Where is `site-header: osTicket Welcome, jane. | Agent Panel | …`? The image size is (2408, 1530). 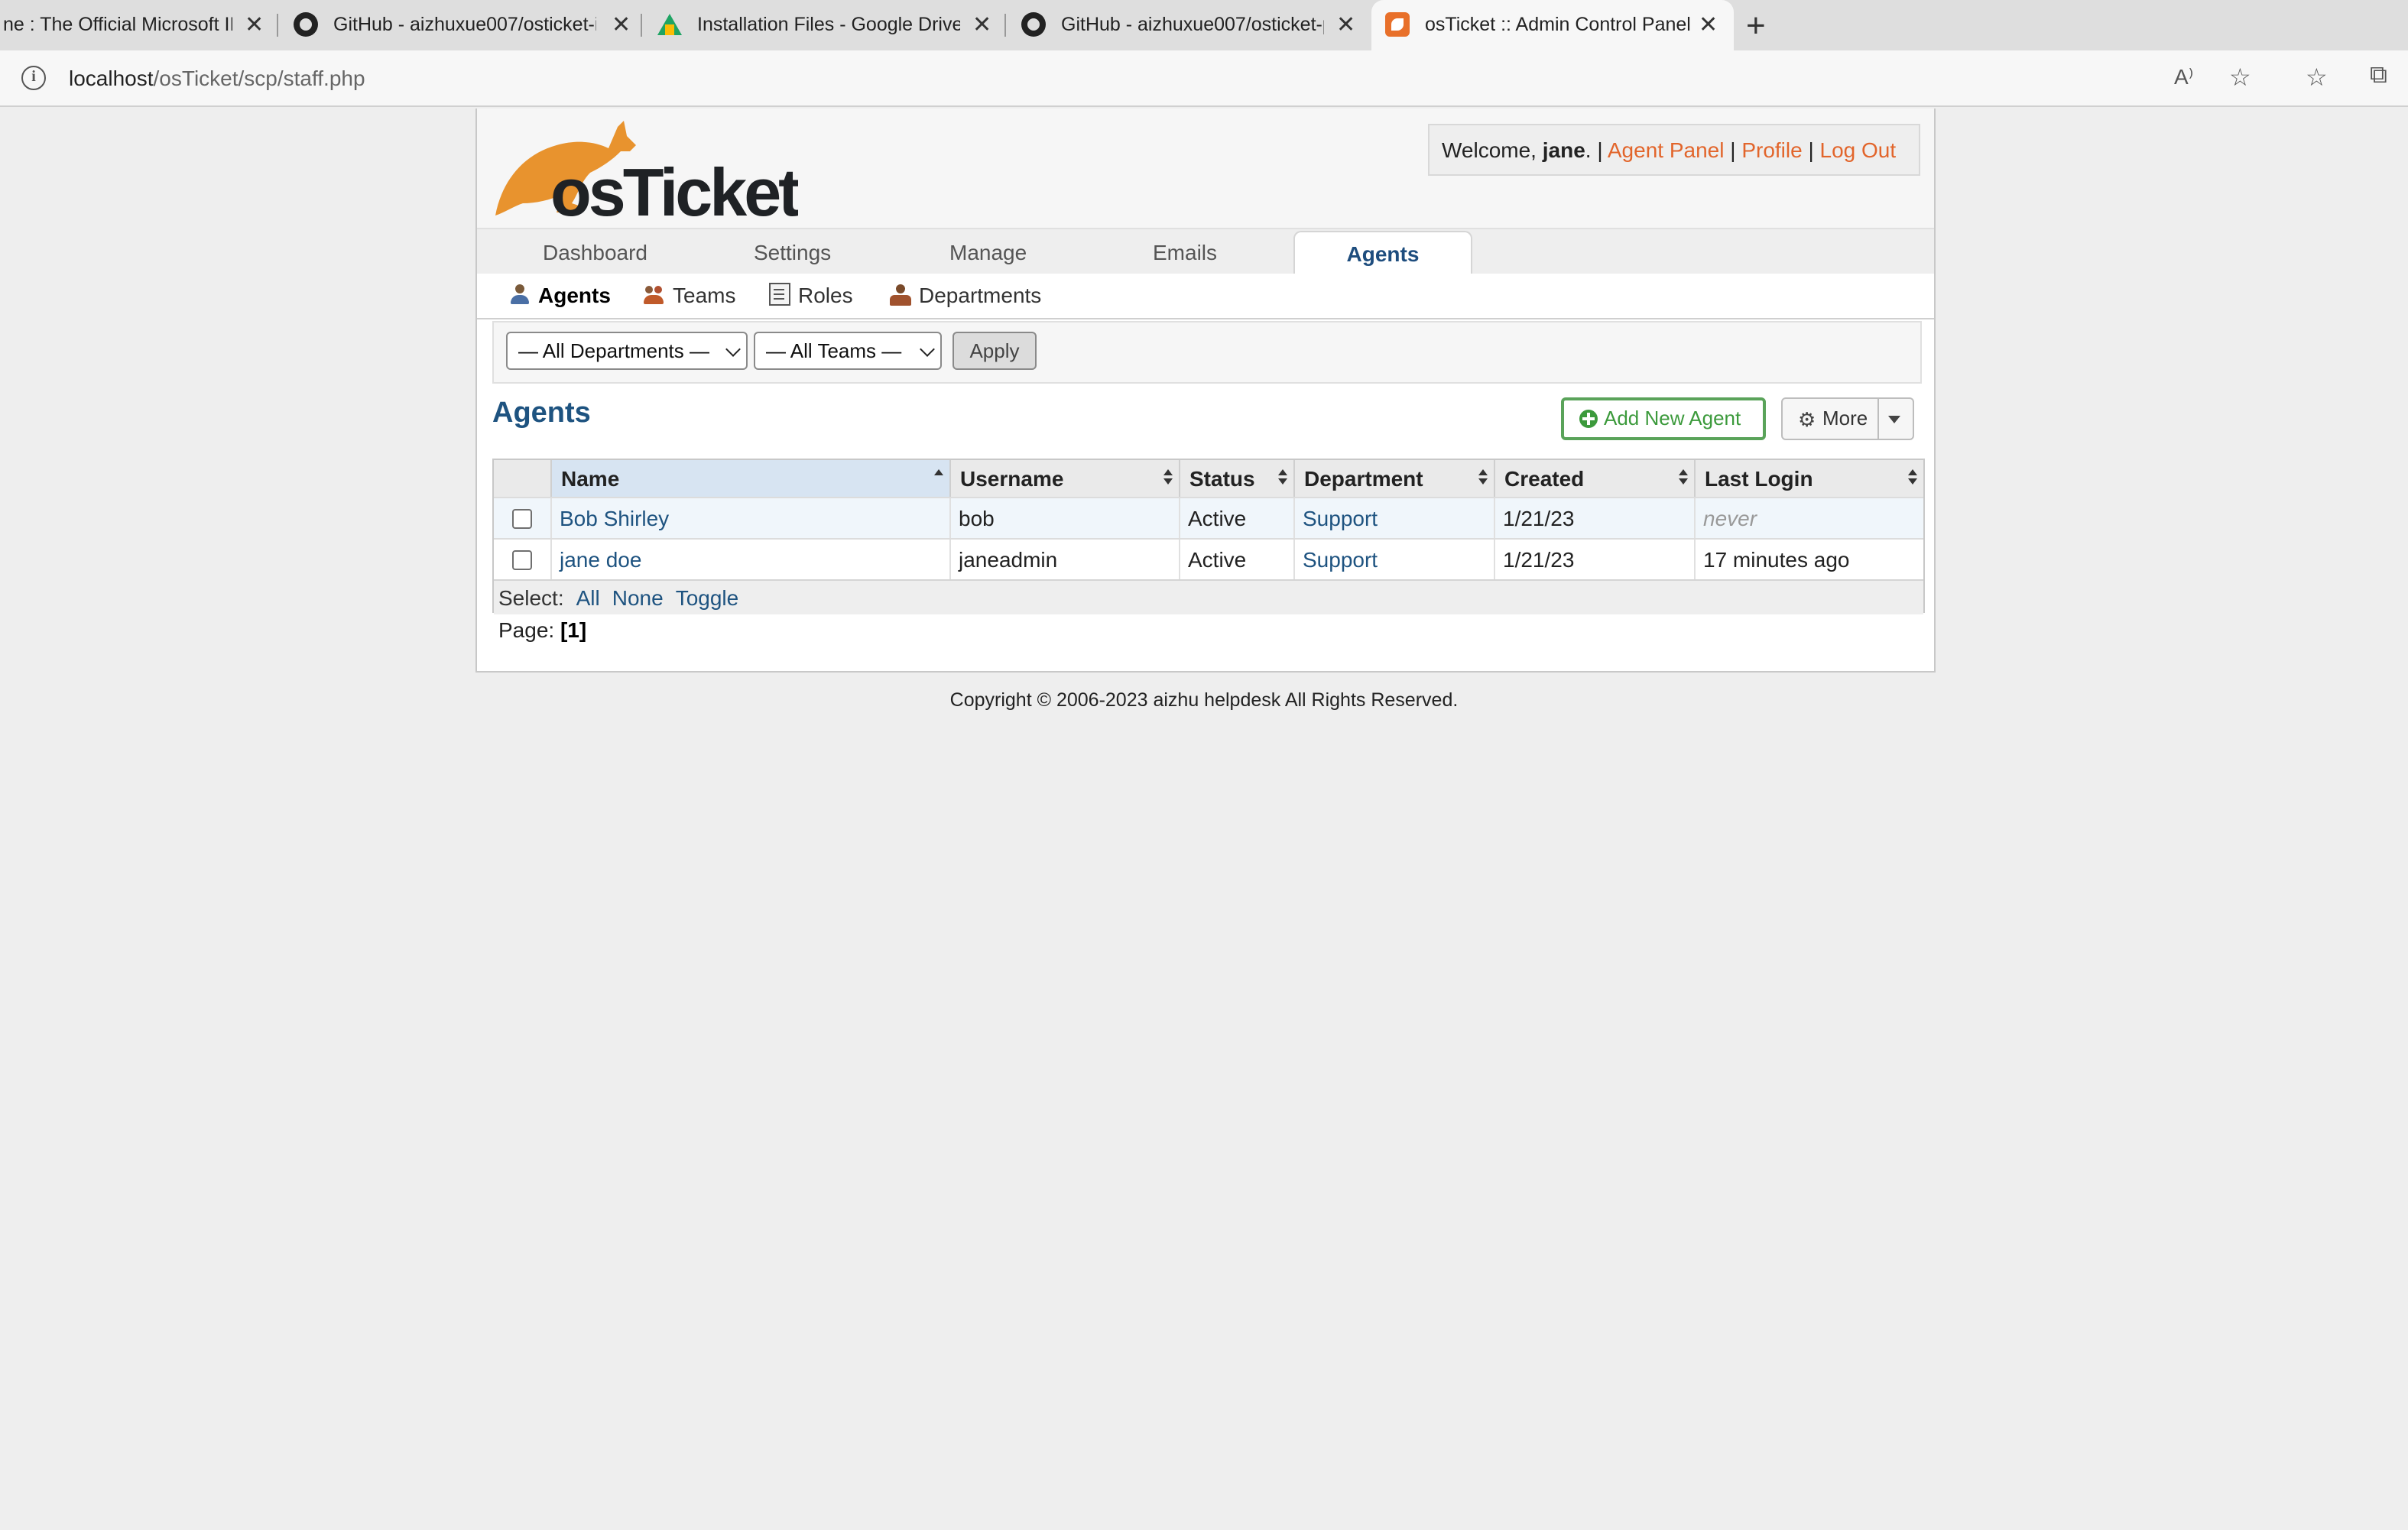 site-header: osTicket Welcome, jane. | Agent Panel | … is located at coordinates (1205, 168).